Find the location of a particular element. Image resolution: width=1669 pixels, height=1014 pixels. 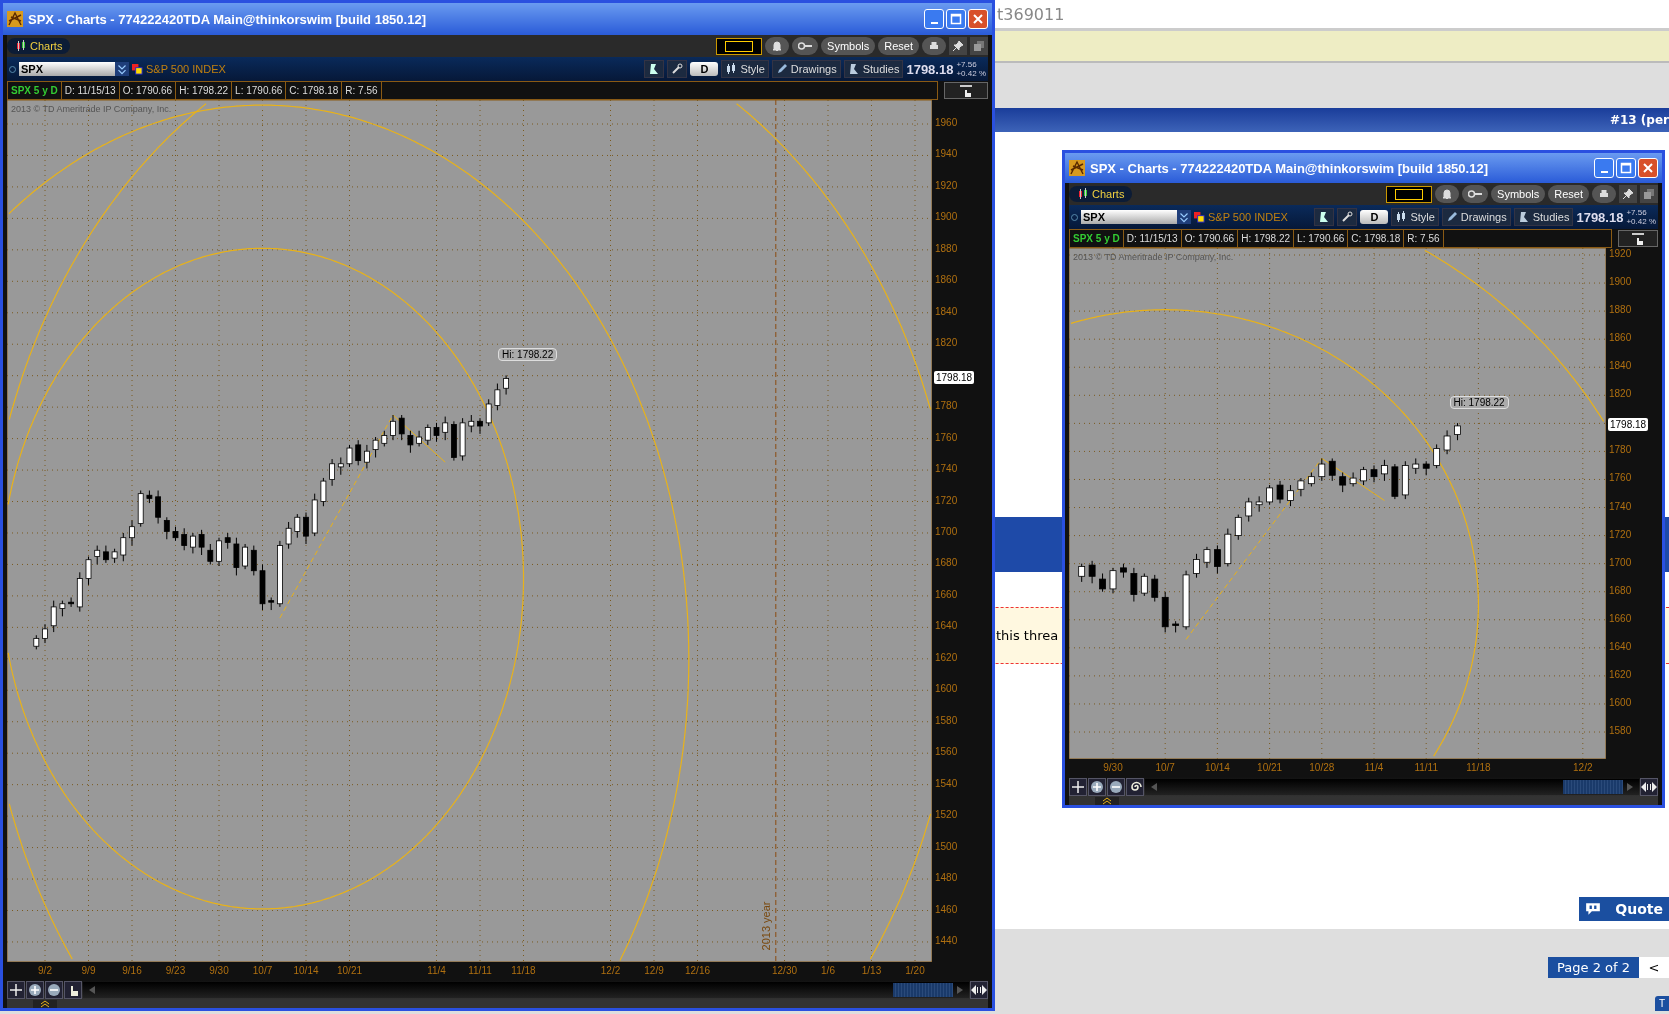

price-axis-label: 1700 is located at coordinates (1620, 562).